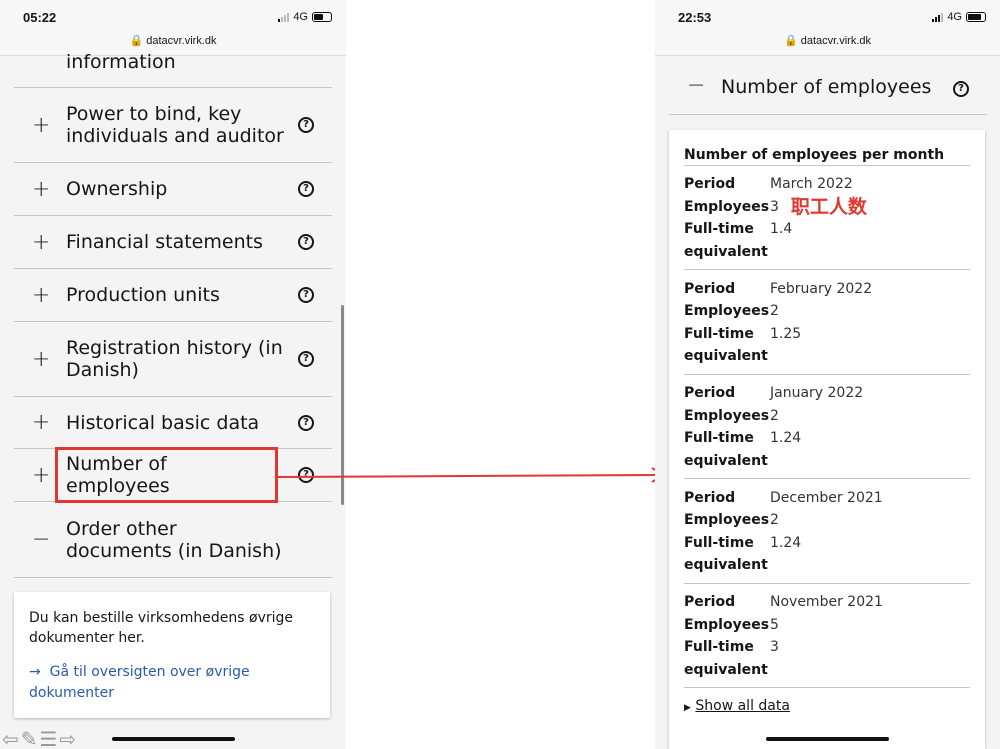 Image resolution: width=1000 pixels, height=749 pixels. What do you see at coordinates (826, 497) in the screenshot?
I see `period-value: December 2021` at bounding box center [826, 497].